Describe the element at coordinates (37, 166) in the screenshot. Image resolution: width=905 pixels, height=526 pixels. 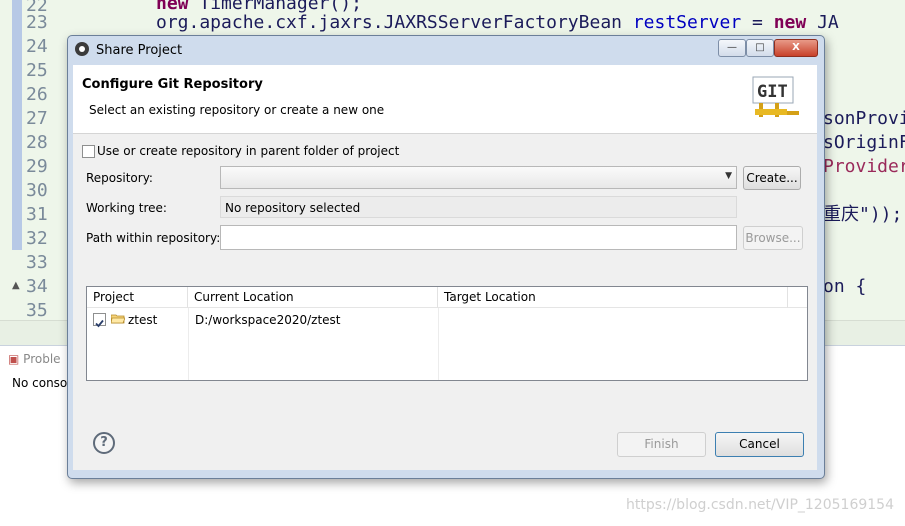
I see `line-number: 29` at that location.